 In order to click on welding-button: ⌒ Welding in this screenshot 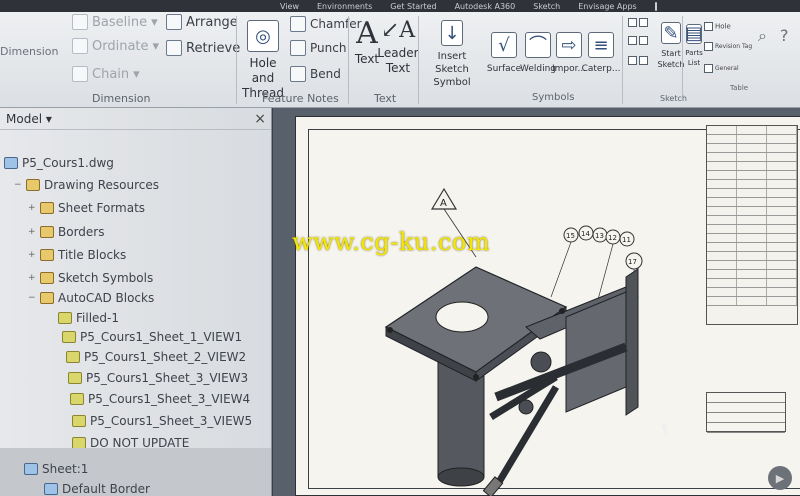, I will do `click(538, 54)`.